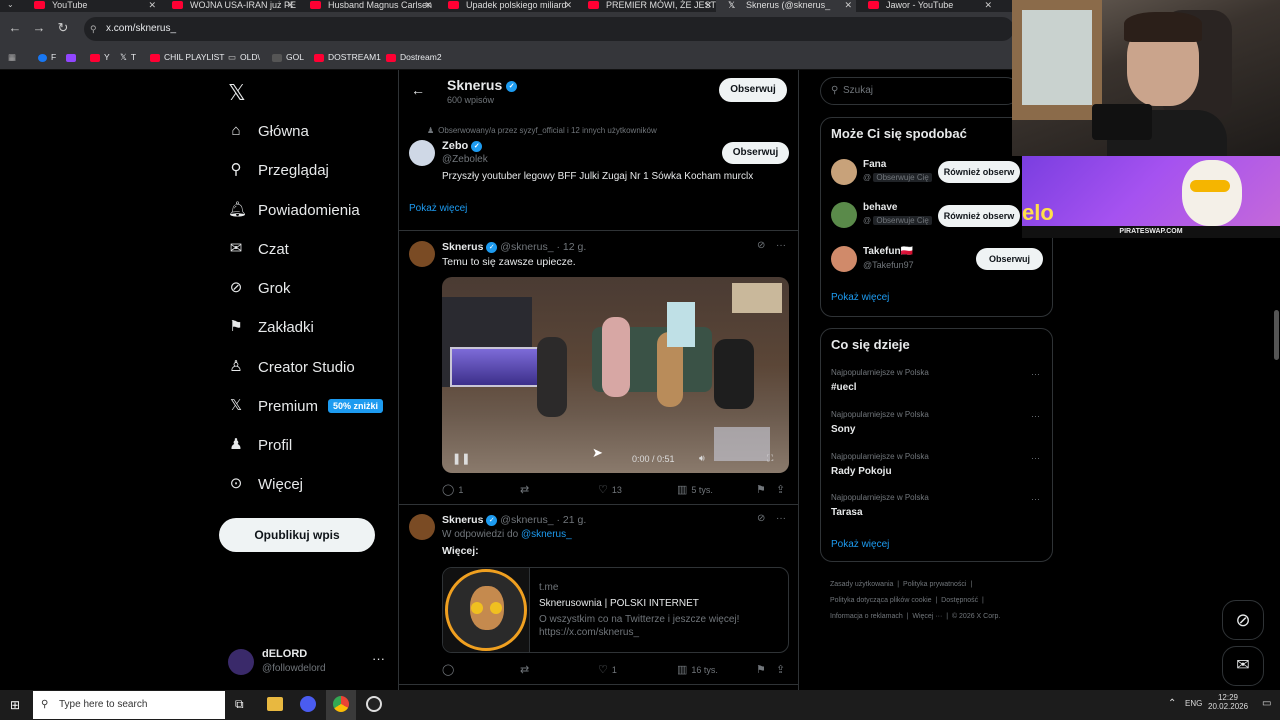 This screenshot has height=720, width=1280. What do you see at coordinates (615, 375) in the screenshot?
I see `video-player: ❚❚ 0:00 / 0:51 🔊︎ ⛶ ➤` at bounding box center [615, 375].